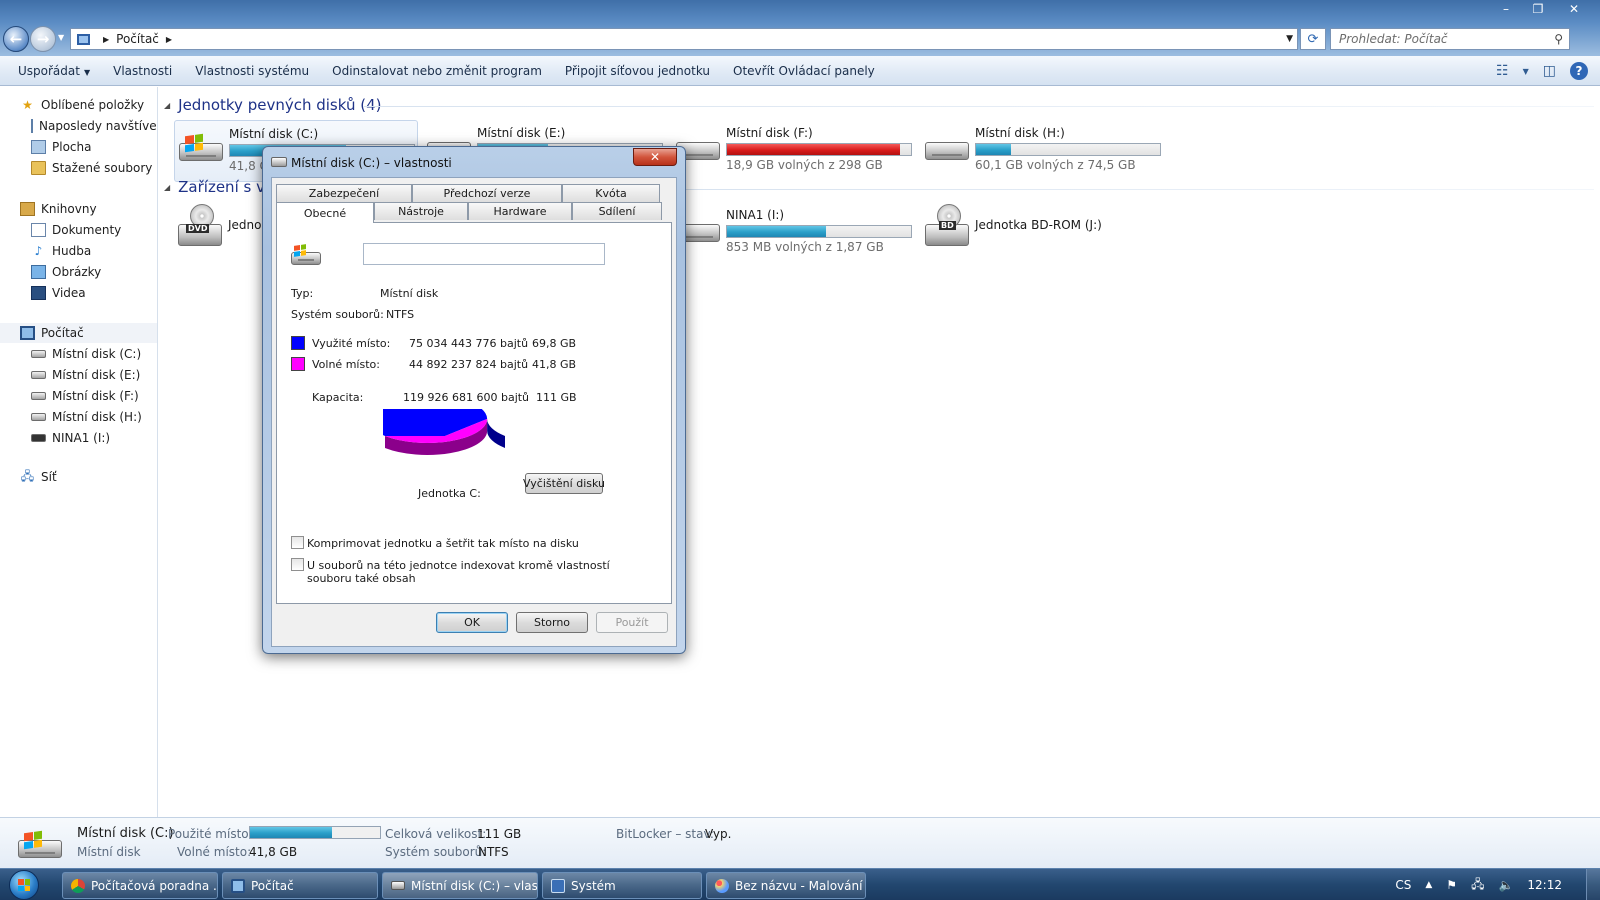 The height and width of the screenshot is (900, 1600). Describe the element at coordinates (273, 852) in the screenshot. I see `details-free-value: 41,8 GB` at that location.